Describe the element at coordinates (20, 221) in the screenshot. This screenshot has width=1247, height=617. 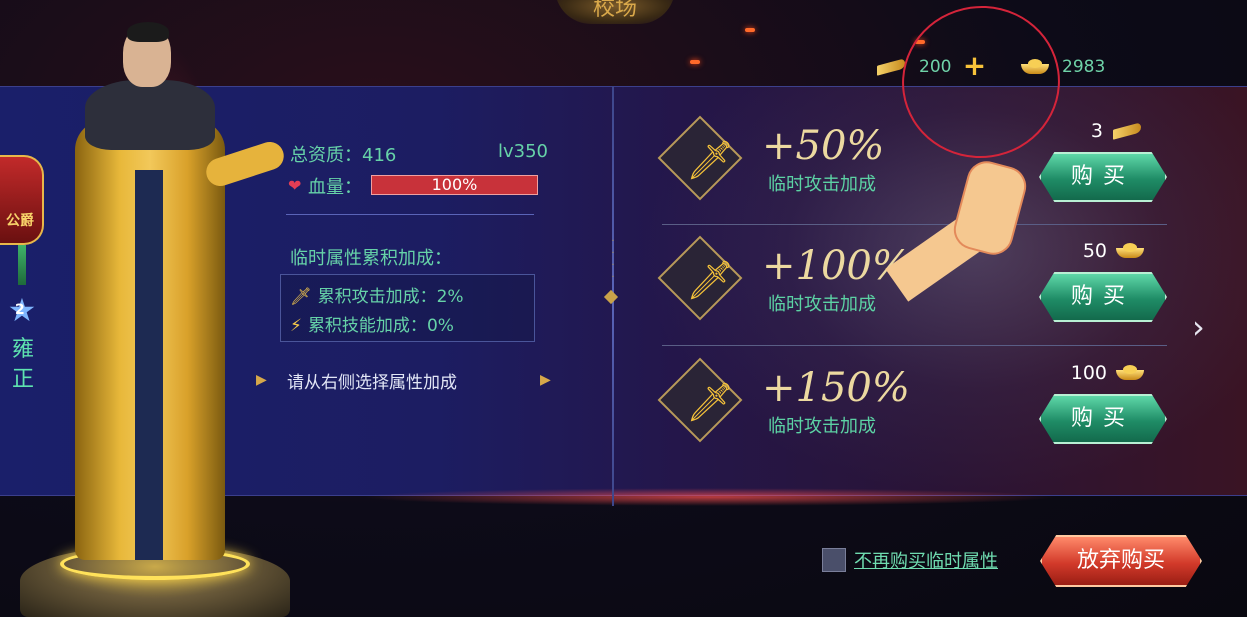
I see `rank-badge-text: 公爵` at that location.